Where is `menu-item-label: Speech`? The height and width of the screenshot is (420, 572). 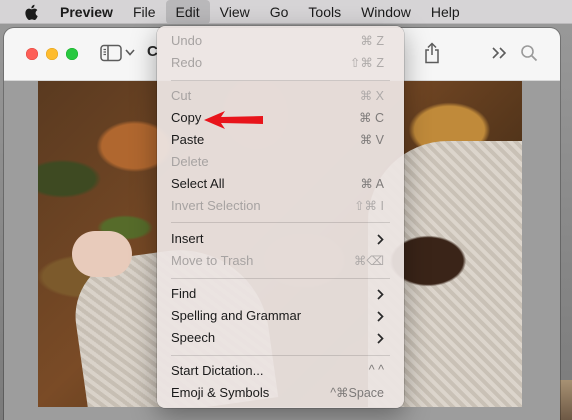 menu-item-label: Speech is located at coordinates (193, 337).